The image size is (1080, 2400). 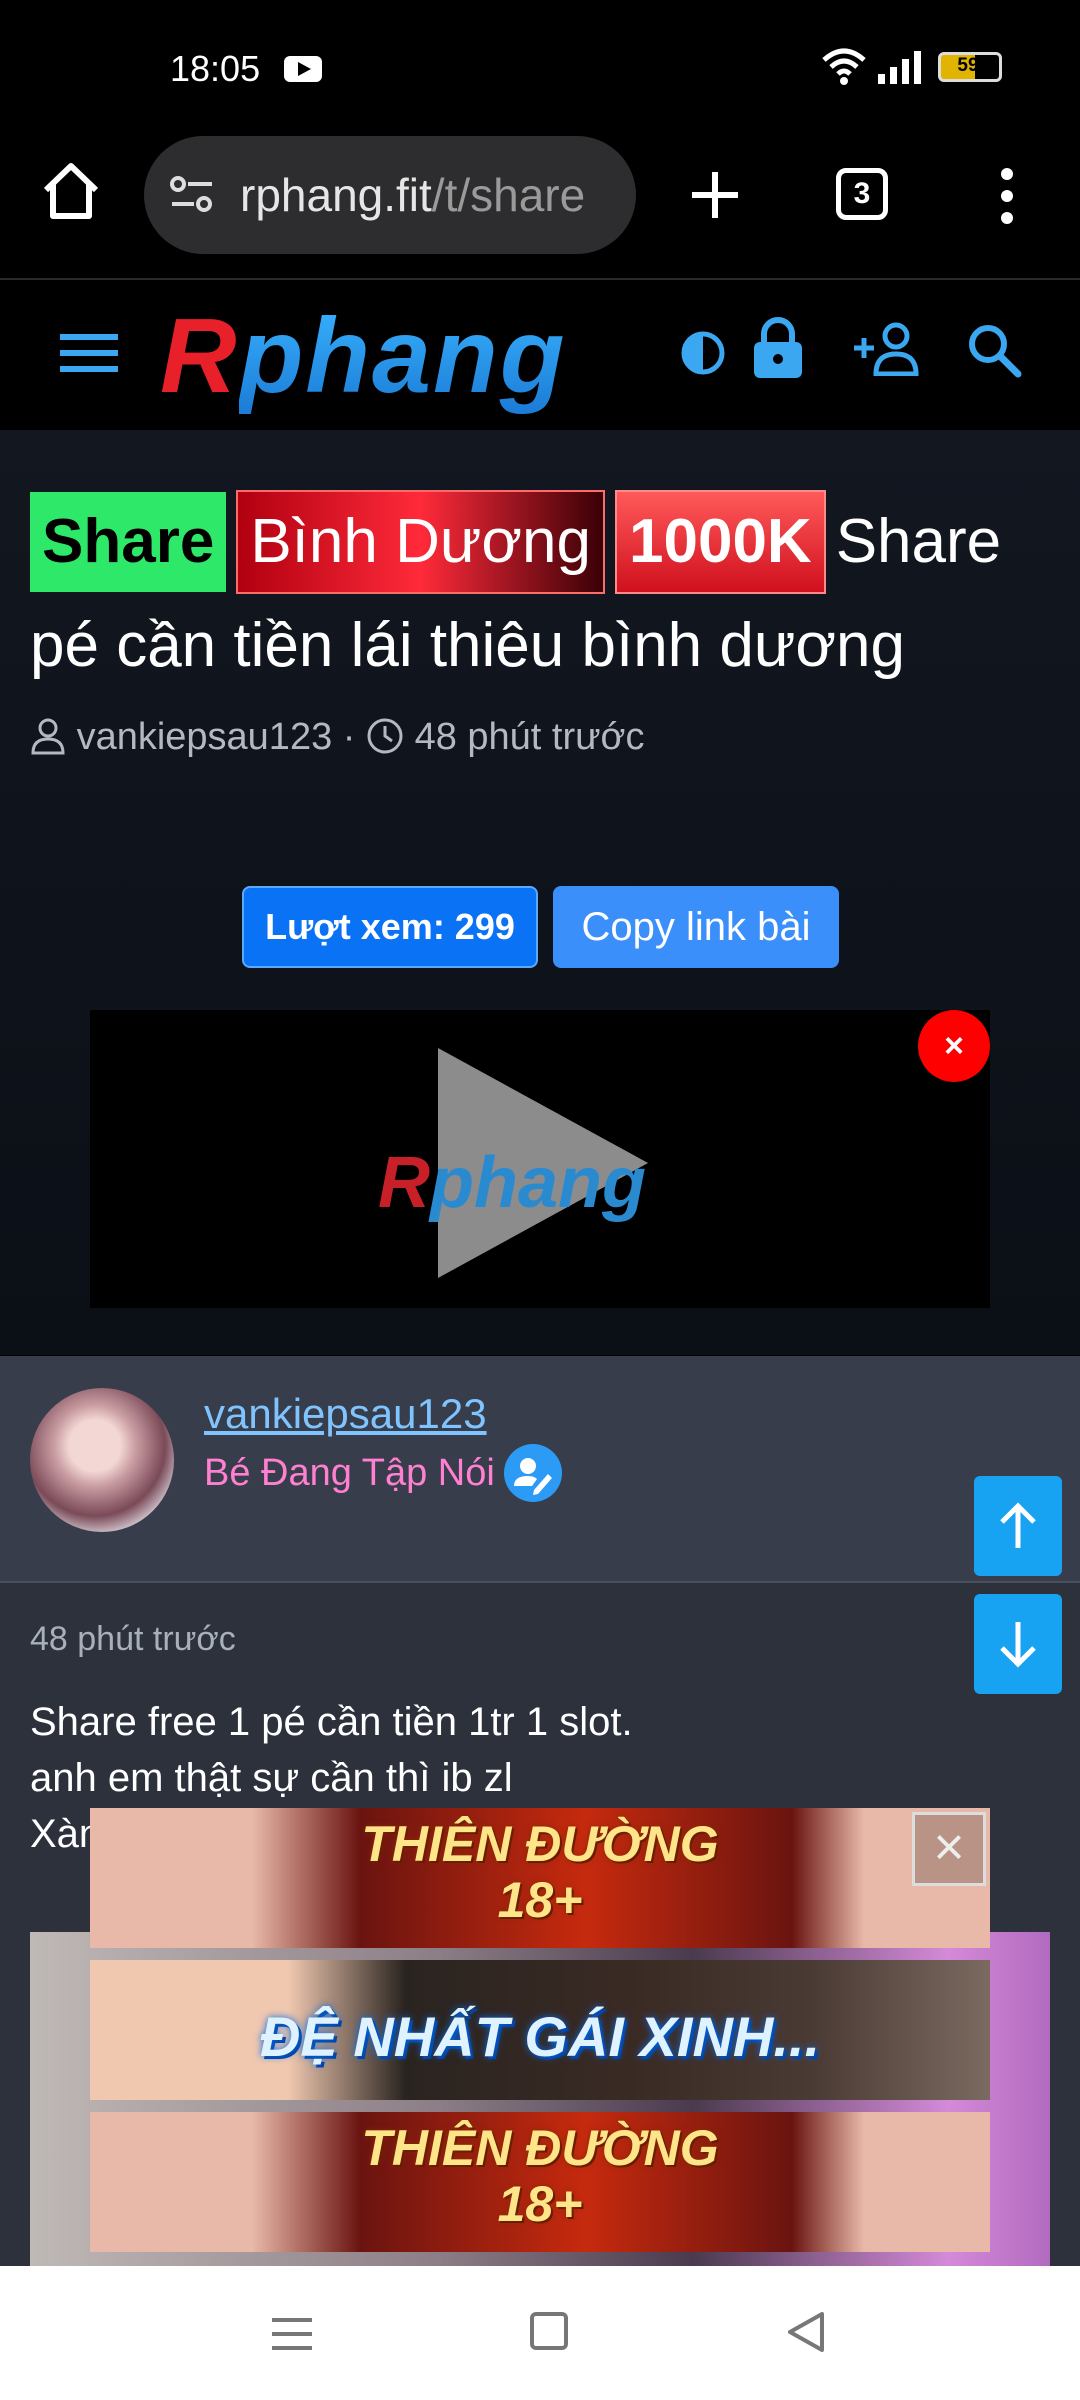 What do you see at coordinates (968, 65) in the screenshot?
I see `battery-level: 59` at bounding box center [968, 65].